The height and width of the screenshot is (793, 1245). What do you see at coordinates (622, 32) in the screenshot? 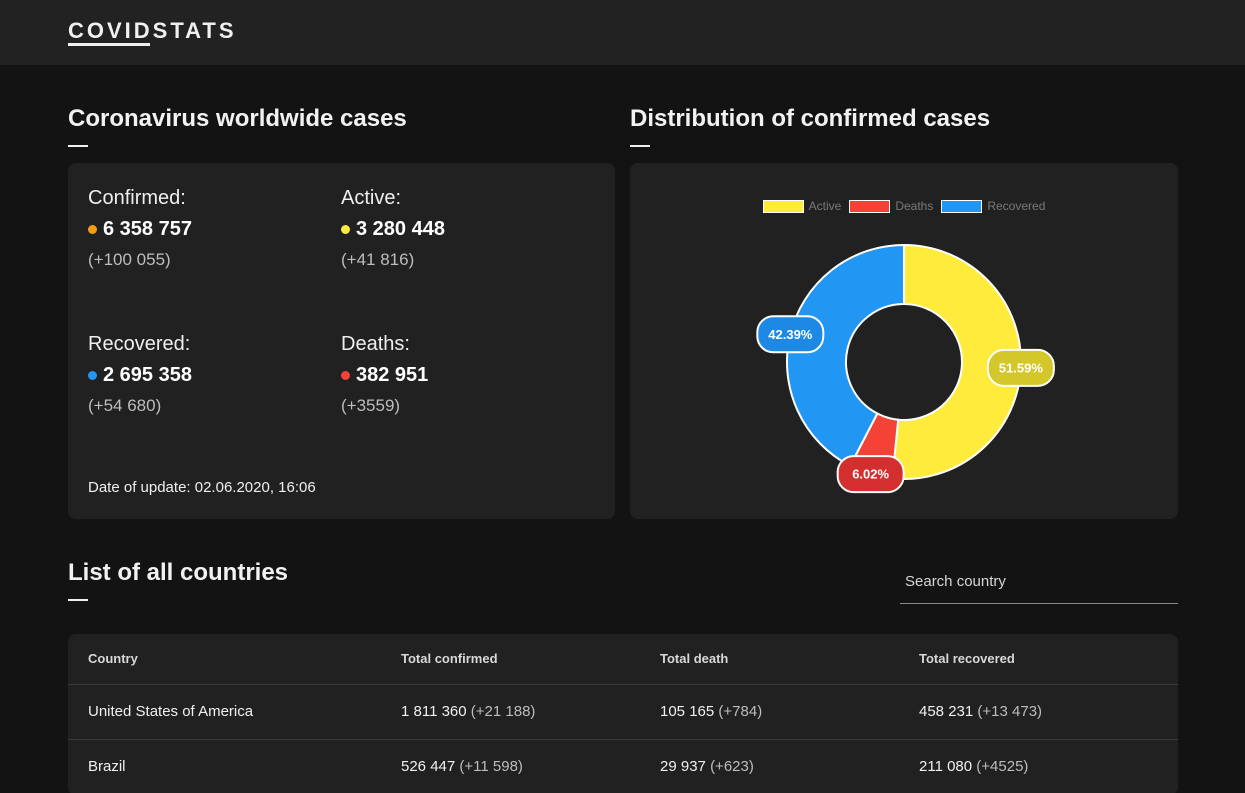
I see `top-navbar: COVIDSTATS` at bounding box center [622, 32].